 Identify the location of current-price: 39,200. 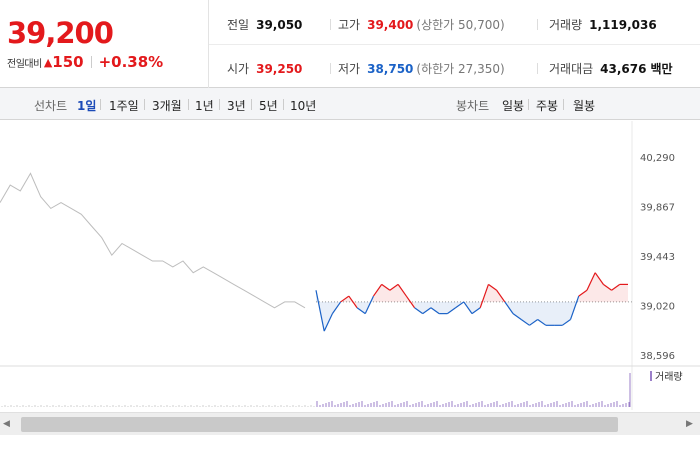
(60, 33).